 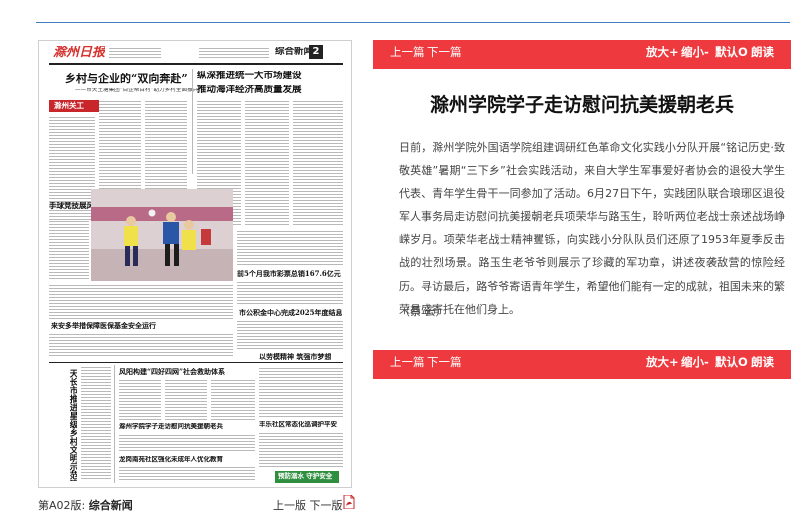 What do you see at coordinates (295, 356) in the screenshot?
I see `paper-center-head-2: 以劳模精神 筑强市梦想` at bounding box center [295, 356].